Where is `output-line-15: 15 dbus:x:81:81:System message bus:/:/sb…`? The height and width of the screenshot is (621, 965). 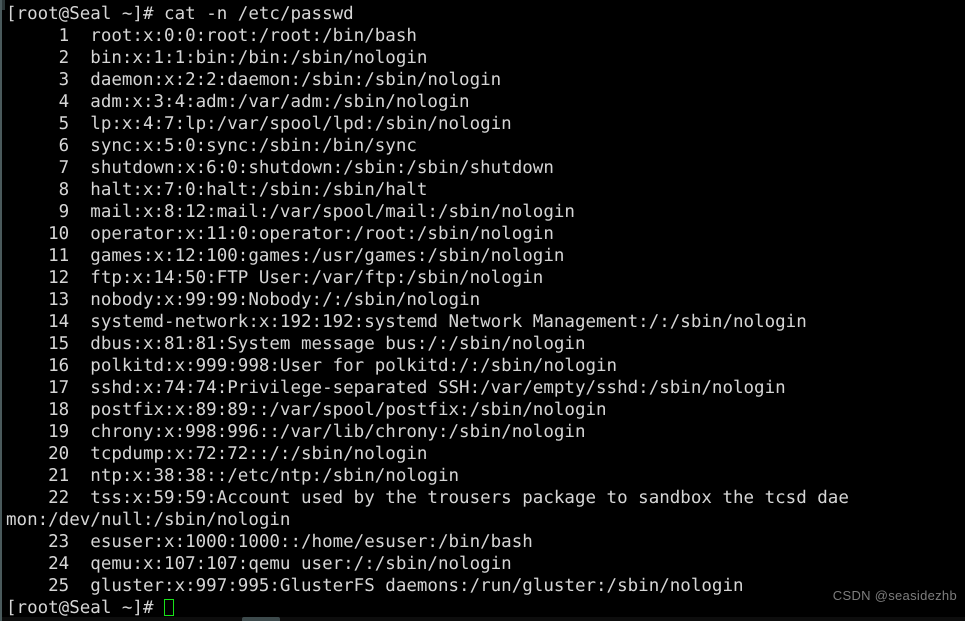 output-line-15: 15 dbus:x:81:81:System message bus:/:/sb… is located at coordinates (296, 344).